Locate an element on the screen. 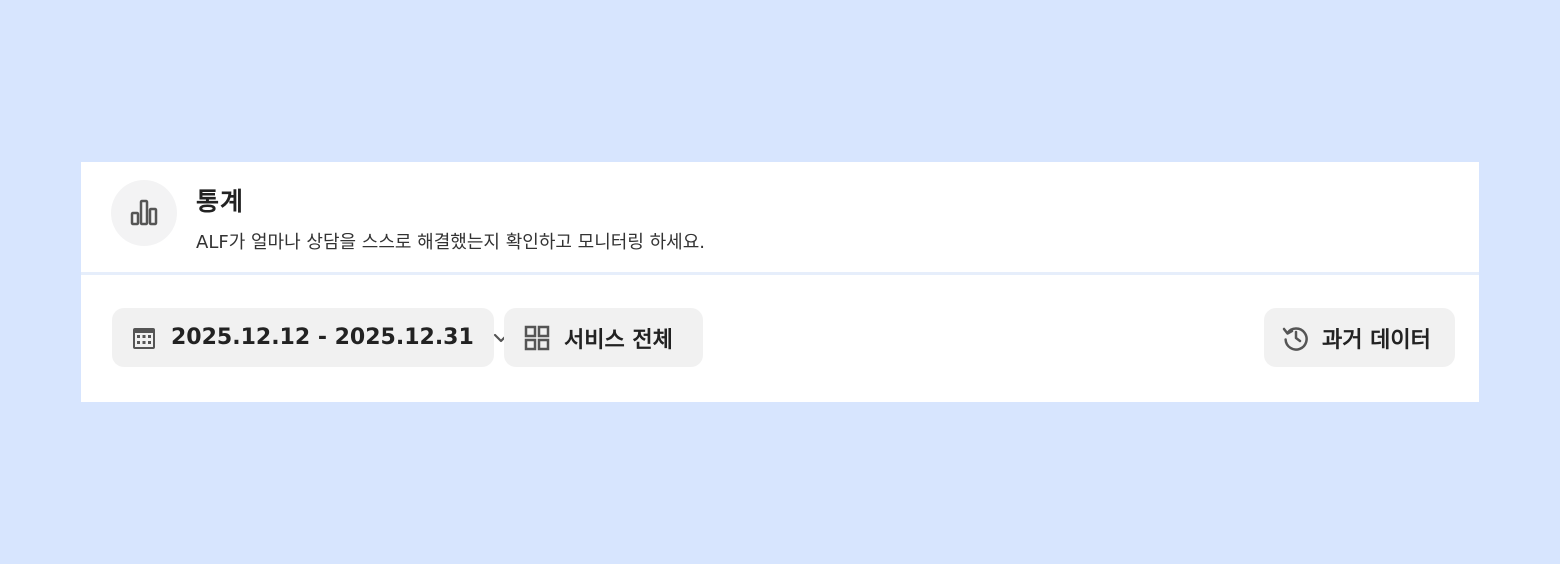 This screenshot has height=564, width=1560. page-title: 통계 is located at coordinates (220, 201).